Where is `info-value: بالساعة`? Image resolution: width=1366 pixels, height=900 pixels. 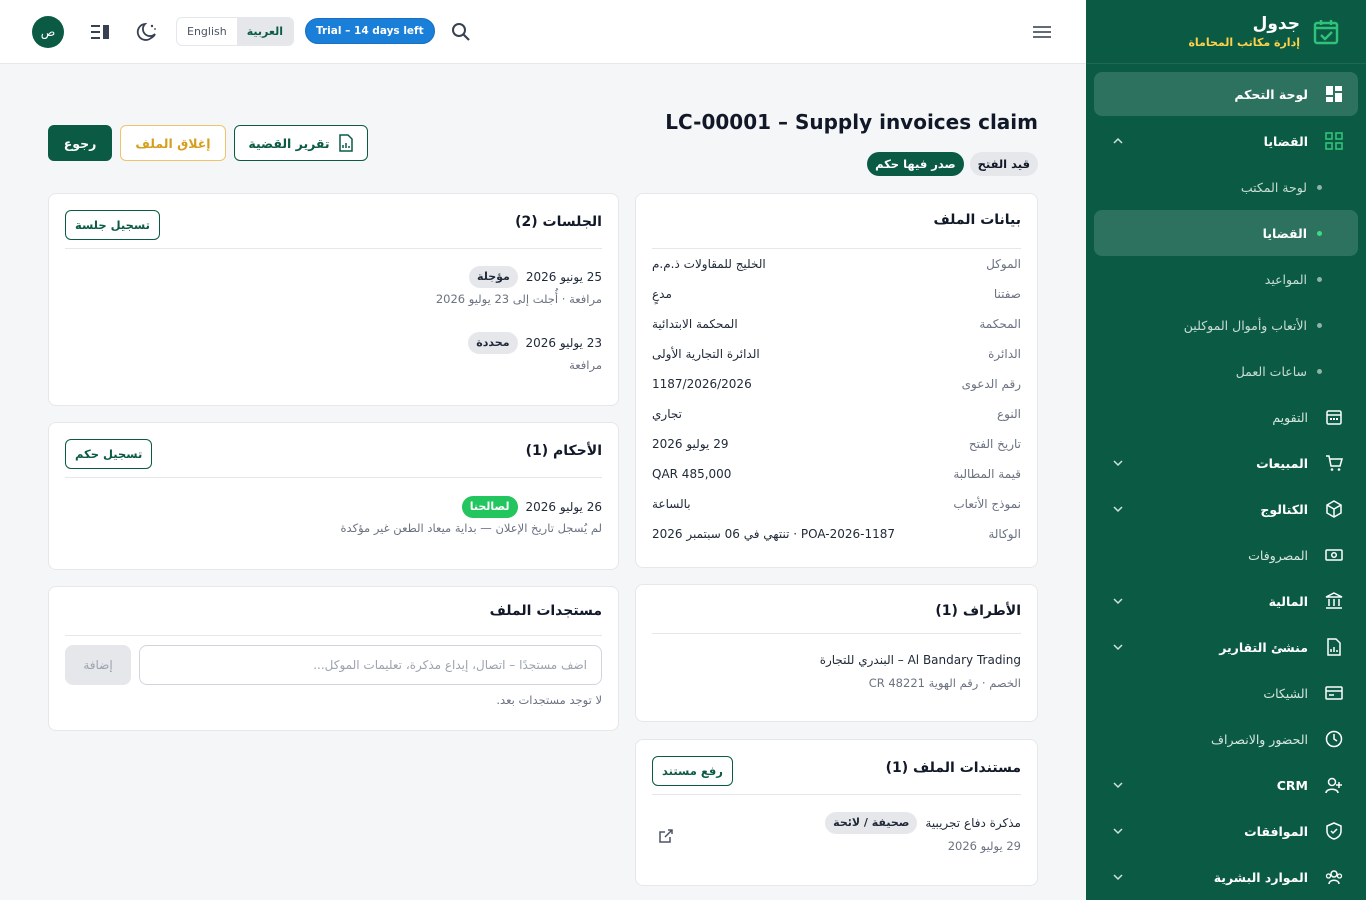
info-value: بالساعة is located at coordinates (671, 504).